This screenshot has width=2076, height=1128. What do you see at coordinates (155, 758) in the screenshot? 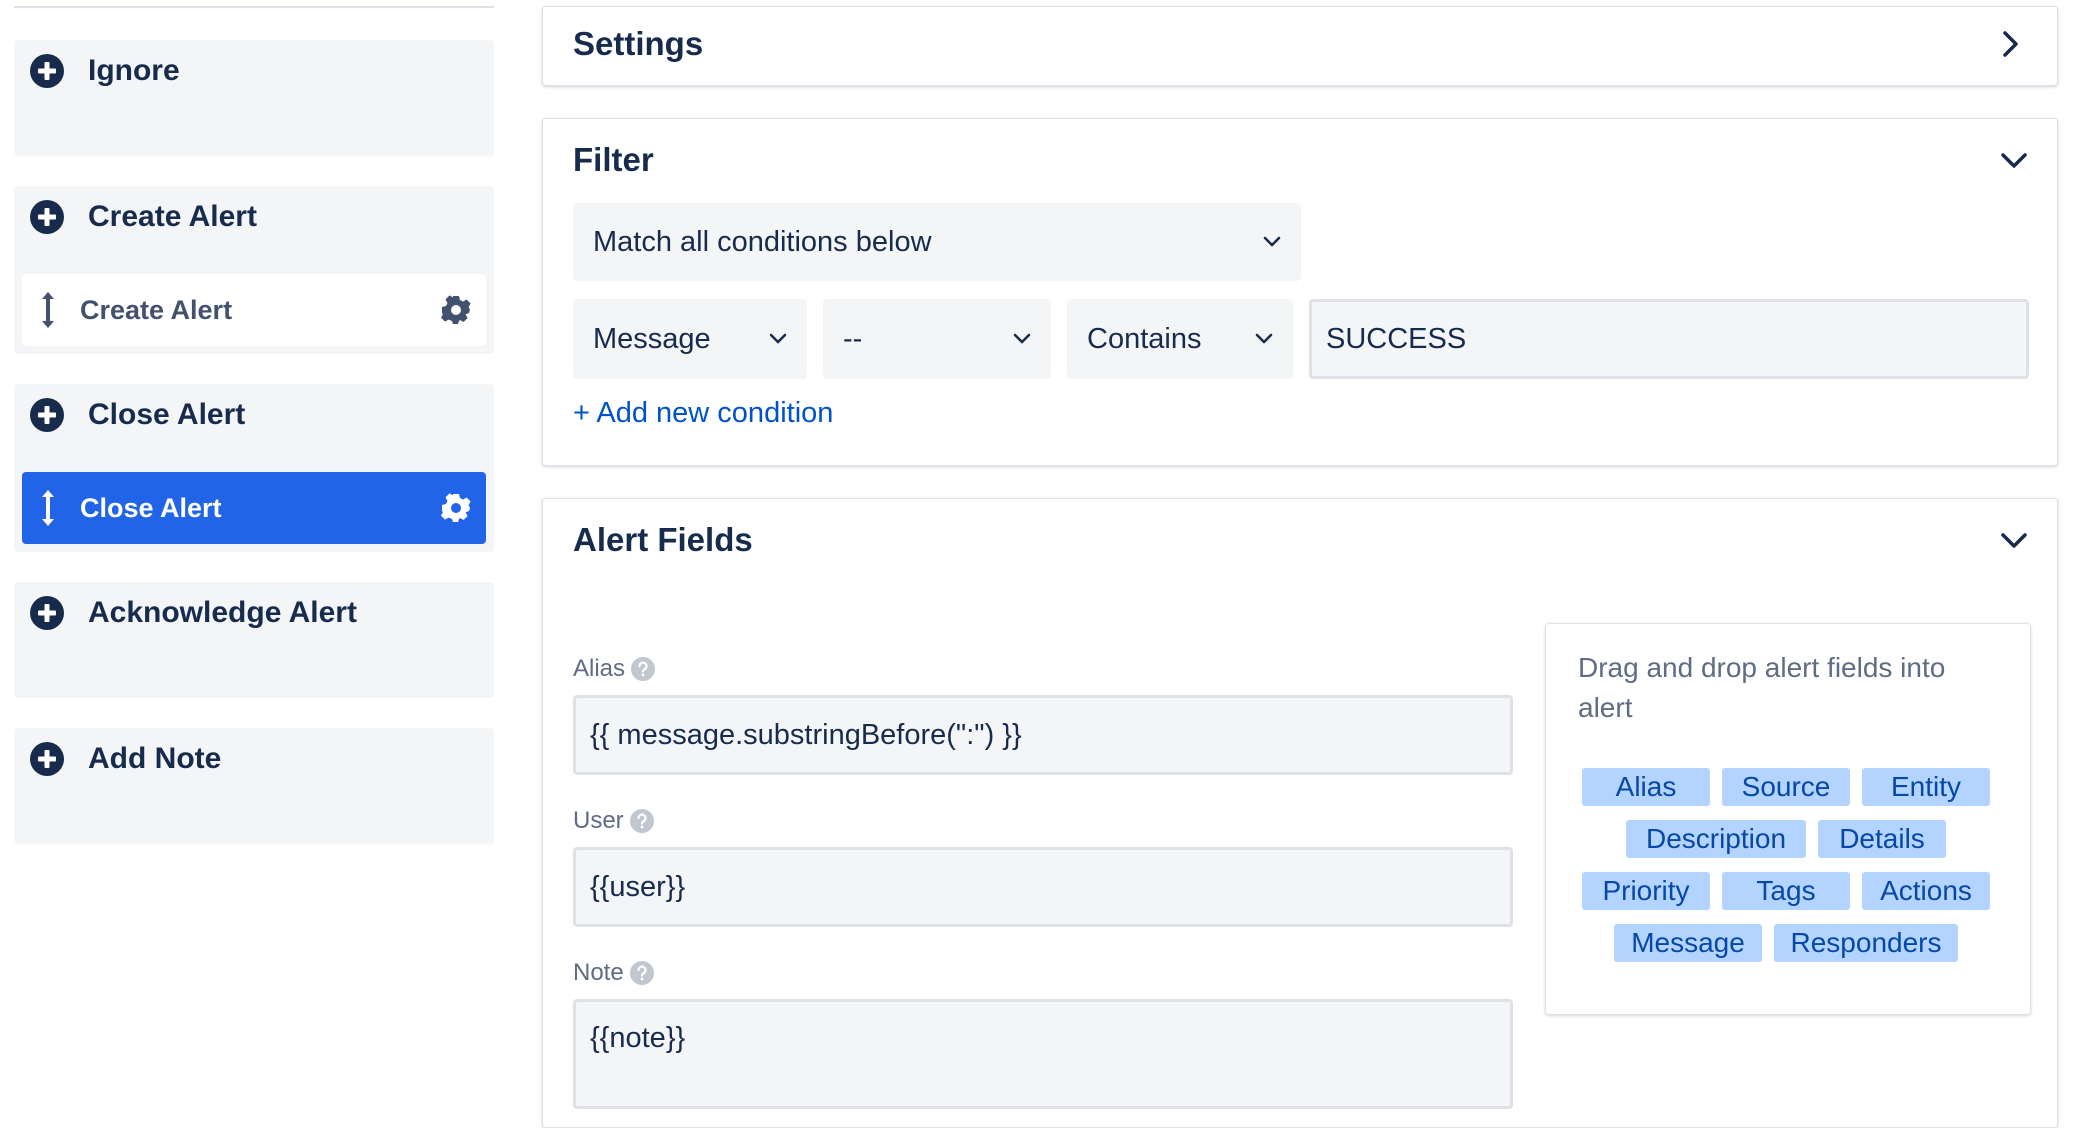
I see `action-group-title: Add Note` at bounding box center [155, 758].